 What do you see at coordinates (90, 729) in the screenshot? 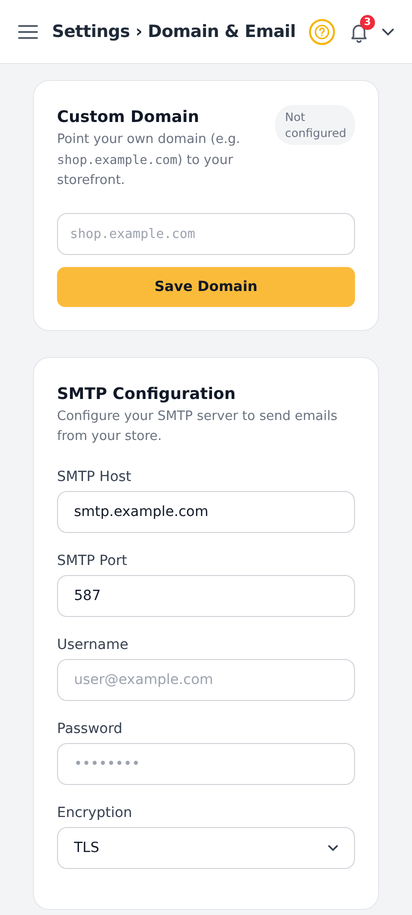
I see `field-label: Password` at bounding box center [90, 729].